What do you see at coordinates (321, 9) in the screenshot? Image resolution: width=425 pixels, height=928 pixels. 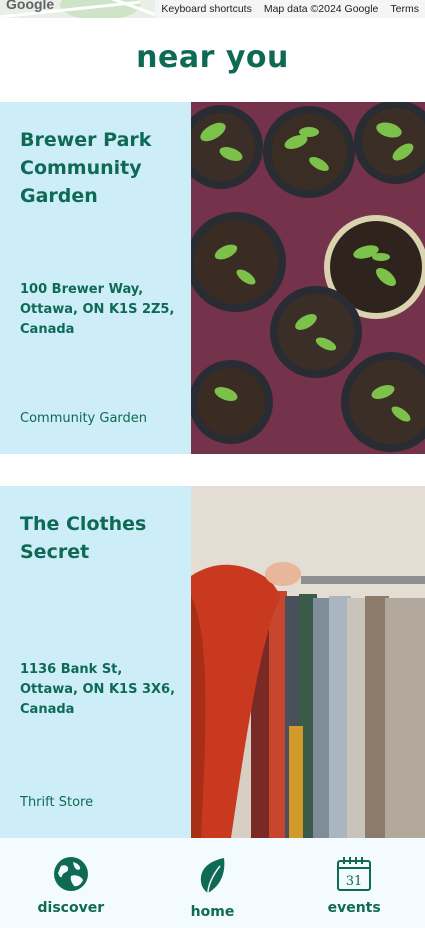 I see `map-data-credit: Map data ©2024 Google` at bounding box center [321, 9].